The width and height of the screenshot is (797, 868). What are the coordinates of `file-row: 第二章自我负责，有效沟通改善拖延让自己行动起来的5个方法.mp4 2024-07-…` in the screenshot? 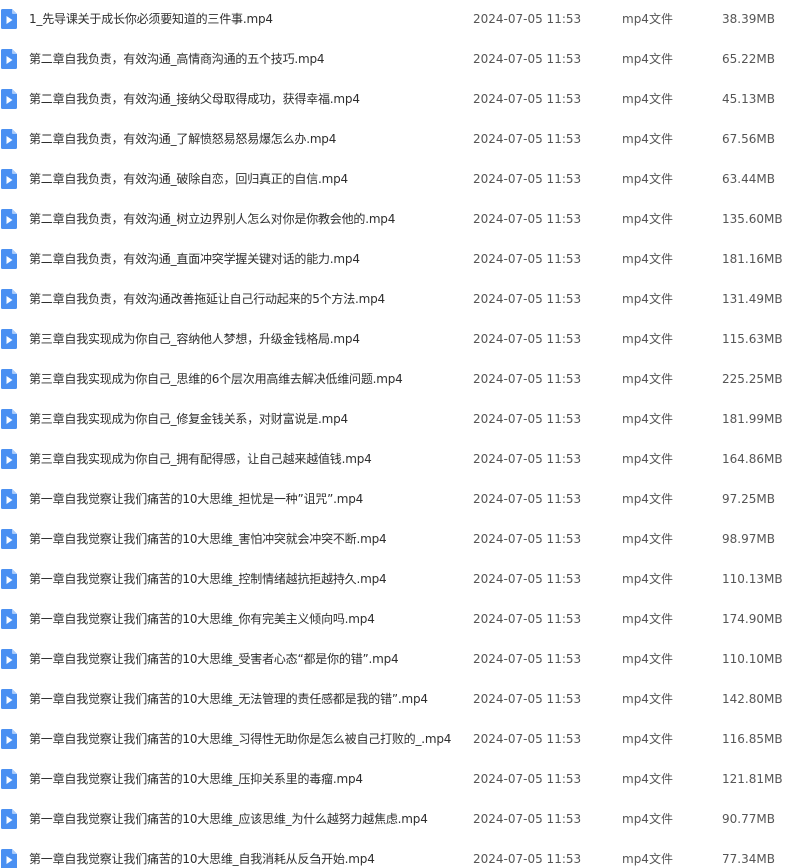 It's located at (398, 300).